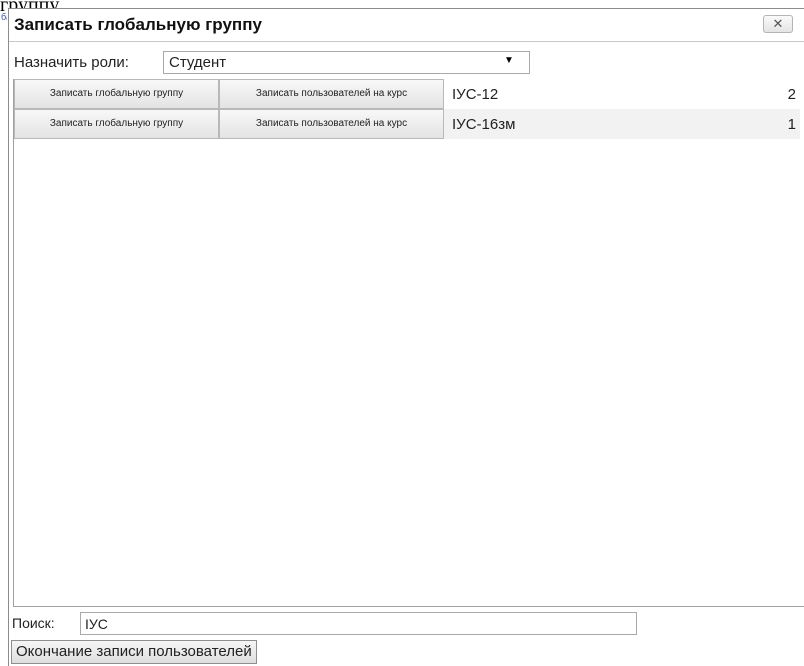 This screenshot has height=666, width=804. What do you see at coordinates (406, 25) in the screenshot?
I see `dialog-titlebar: Записать глобальную группу ✕` at bounding box center [406, 25].